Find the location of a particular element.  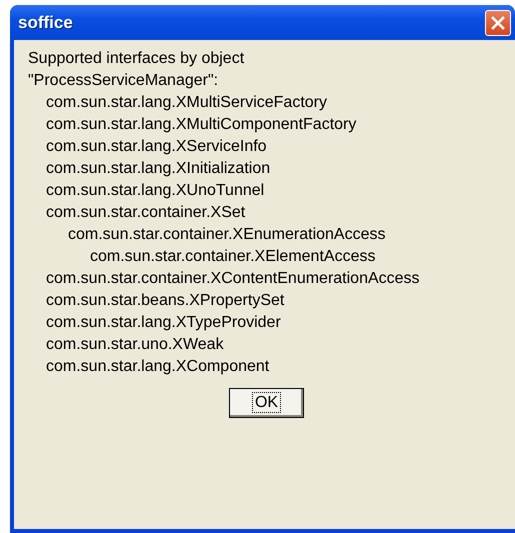

interface-name: com.sun.star.lang.XComponent is located at coordinates (158, 366).